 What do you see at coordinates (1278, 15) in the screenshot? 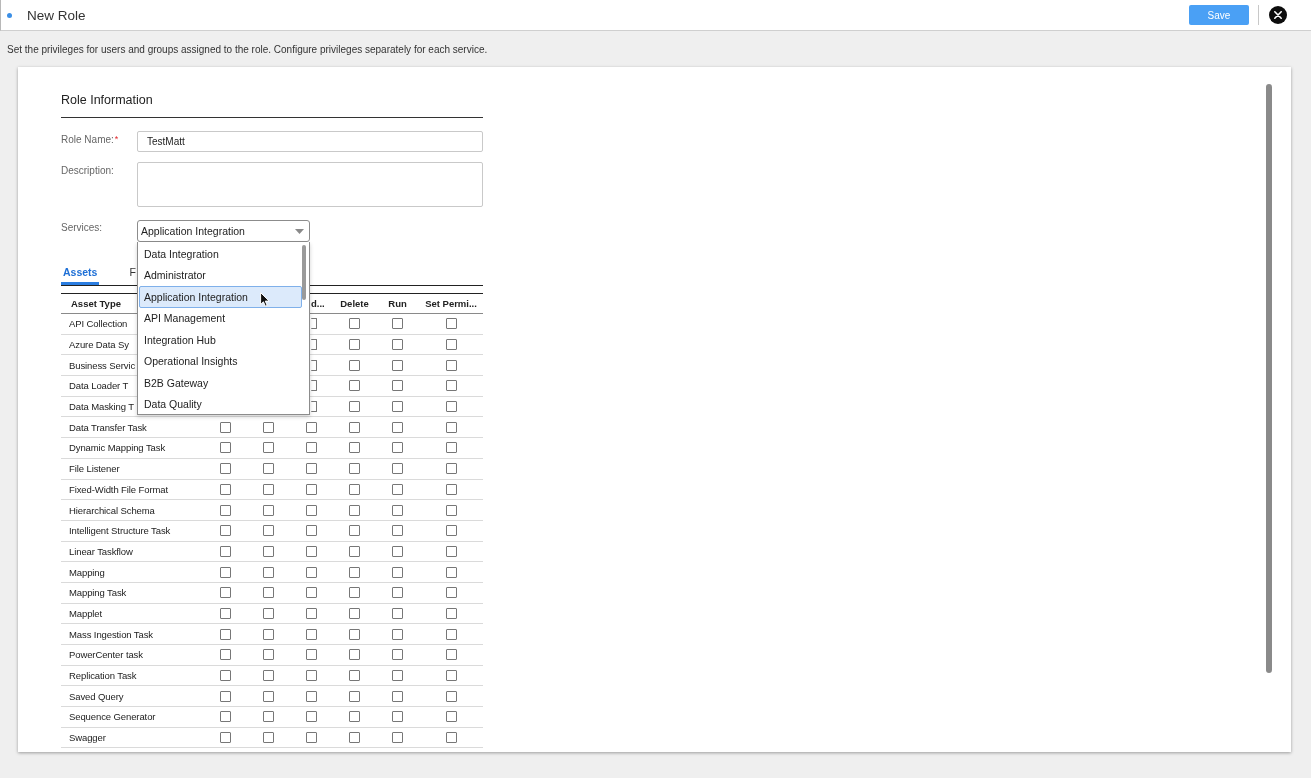
I see `close-icon` at bounding box center [1278, 15].